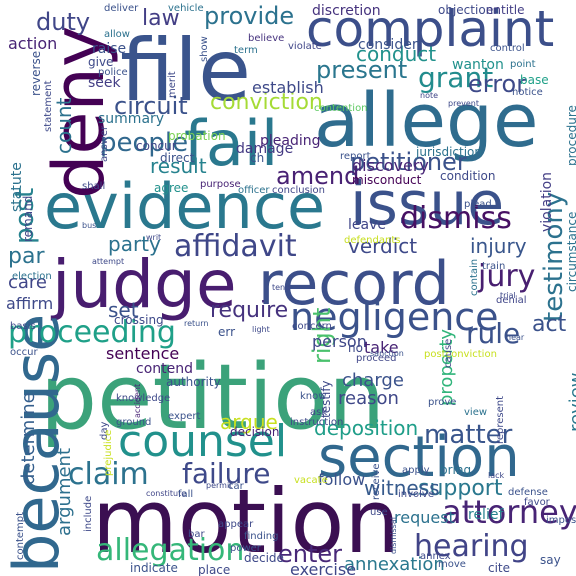 This screenshot has height=576, width=576. I want to click on word-occur: occur, so click(24, 352).